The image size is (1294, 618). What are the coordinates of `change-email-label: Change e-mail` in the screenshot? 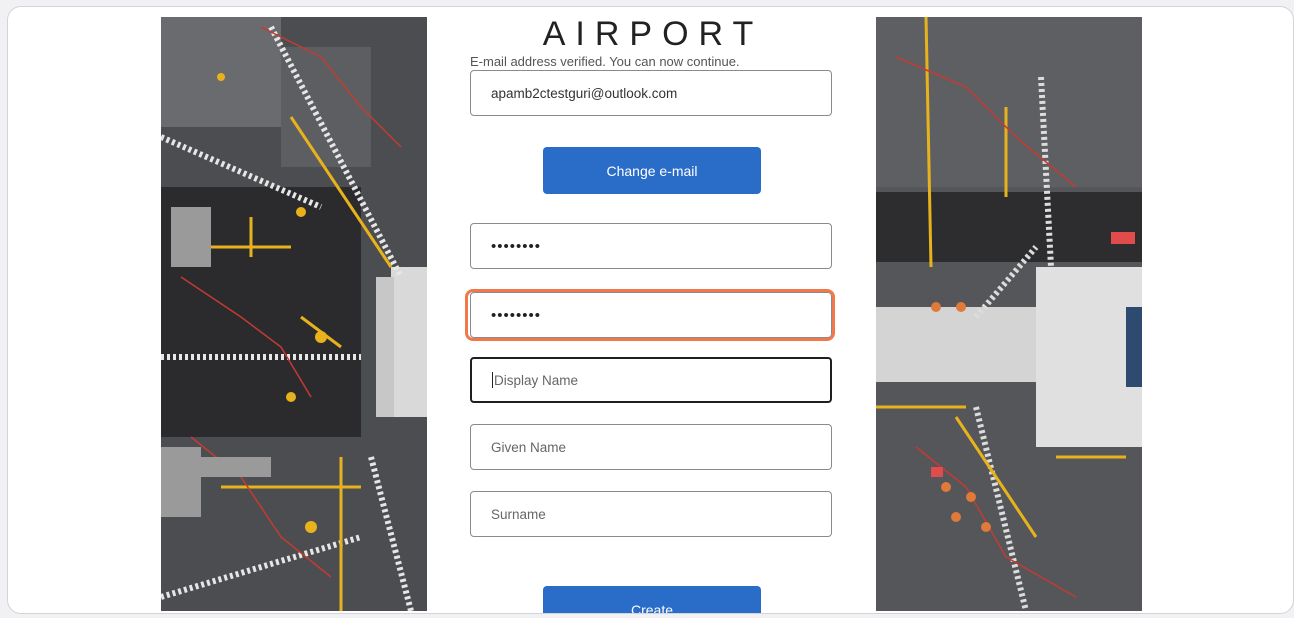 It's located at (652, 170).